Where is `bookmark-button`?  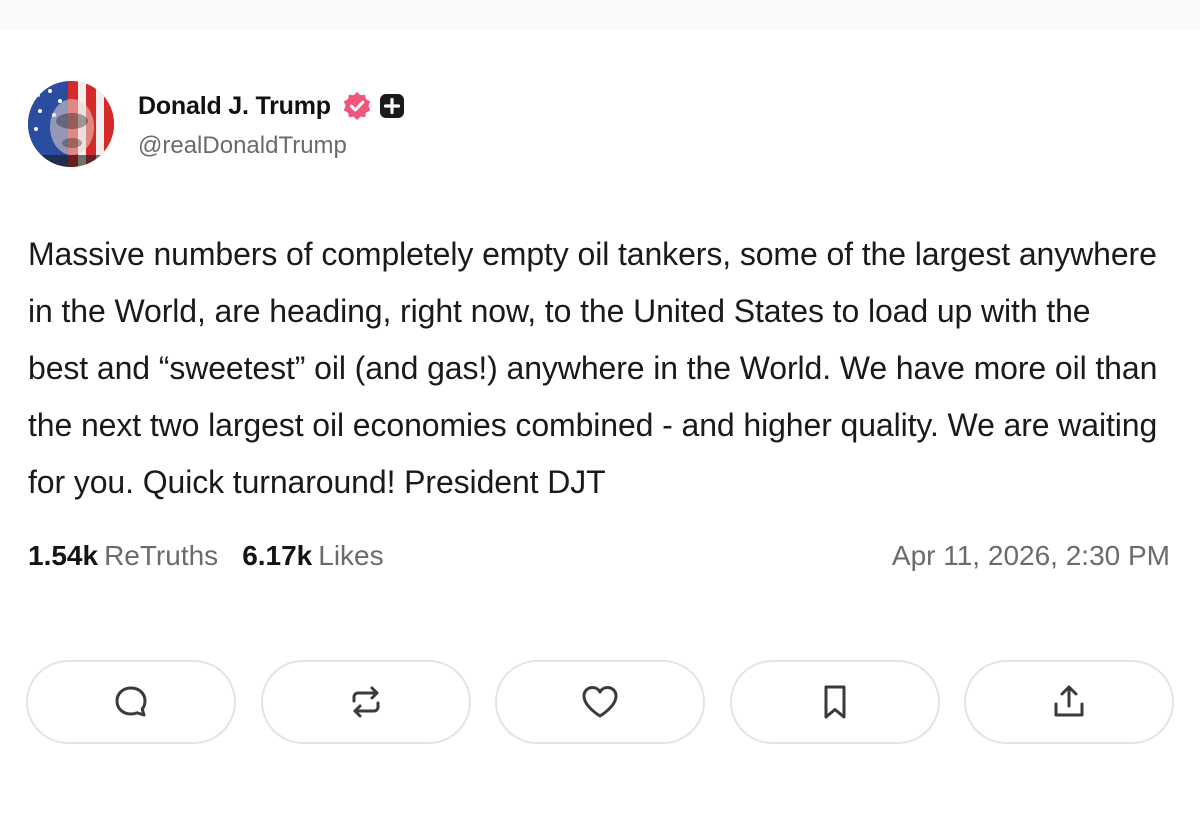
bookmark-button is located at coordinates (834, 702).